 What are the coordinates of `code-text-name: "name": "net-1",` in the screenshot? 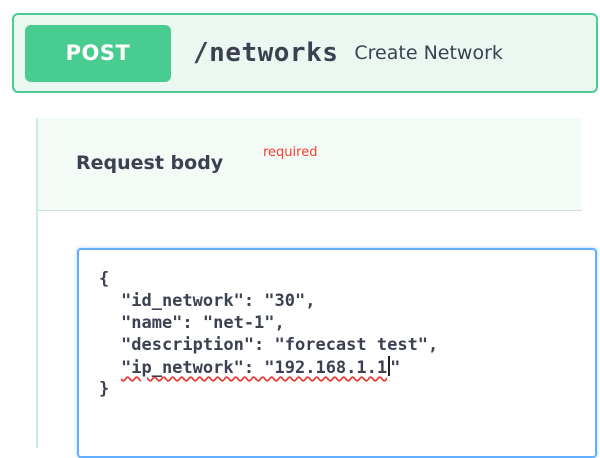 It's located at (203, 323).